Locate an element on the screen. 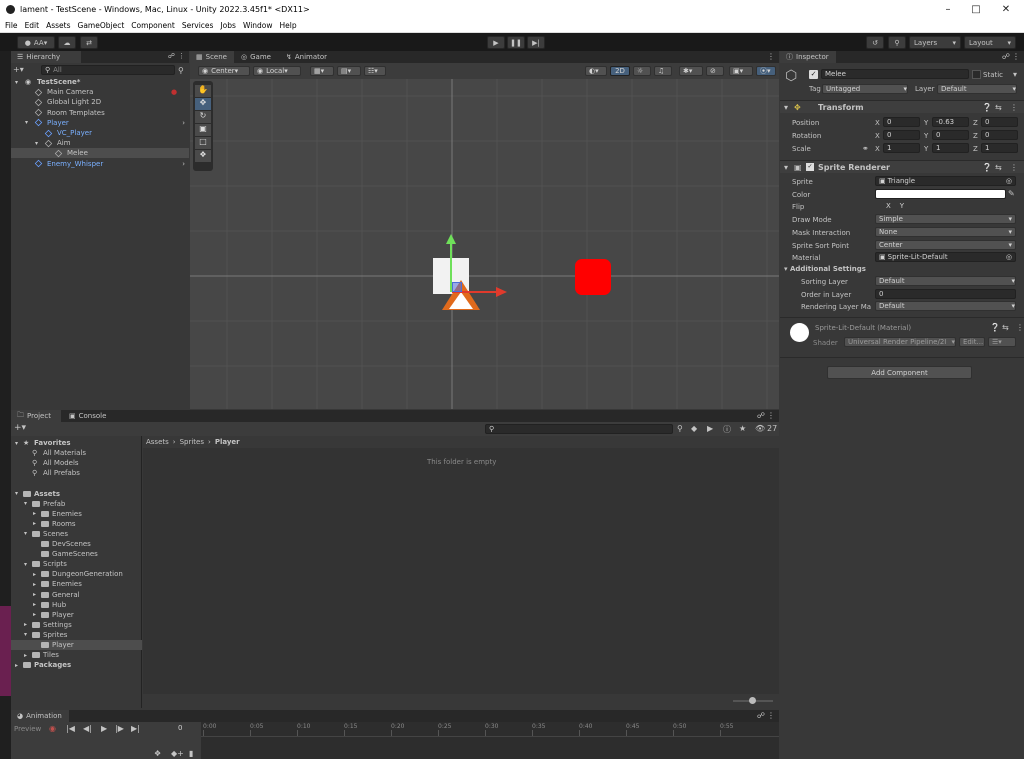 The image size is (1024, 759). move-gizmo-plane-handle is located at coordinates (457, 287).